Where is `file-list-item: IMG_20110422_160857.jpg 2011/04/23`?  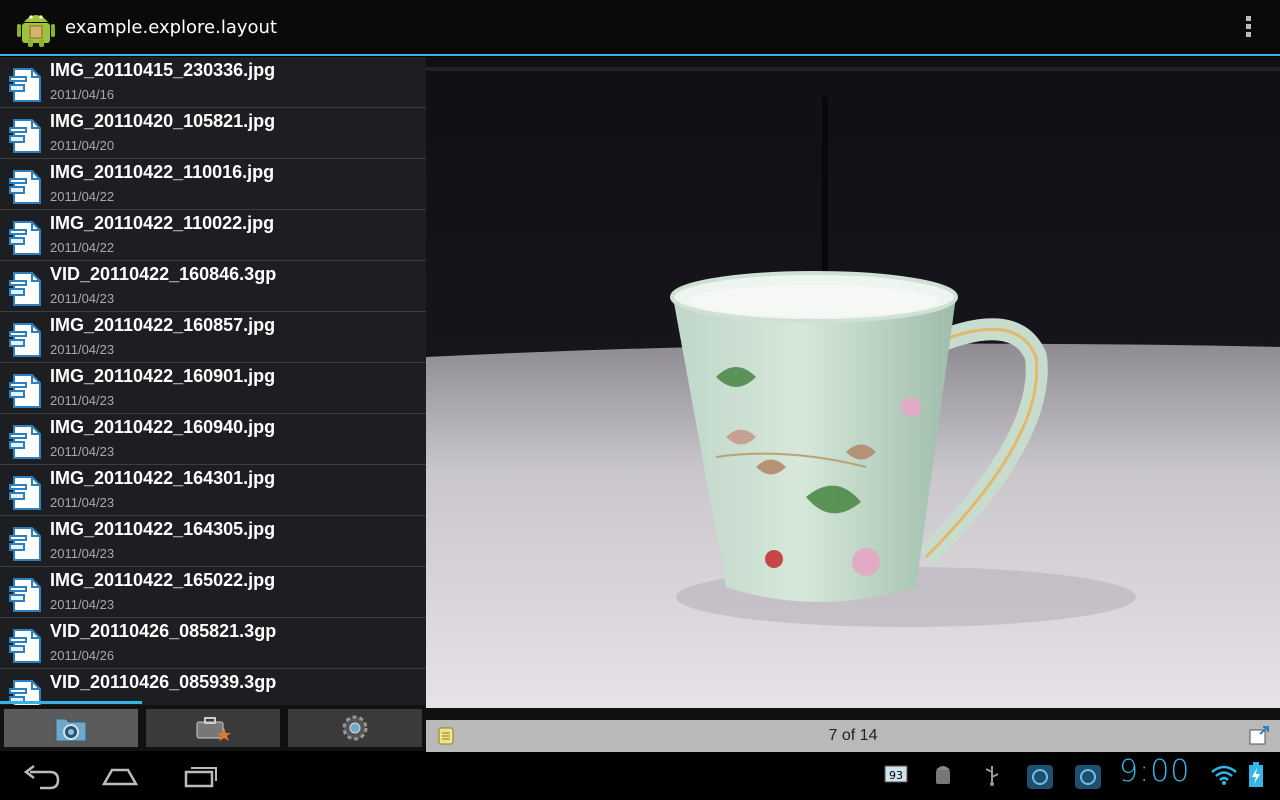 file-list-item: IMG_20110422_160857.jpg 2011/04/23 is located at coordinates (213, 337).